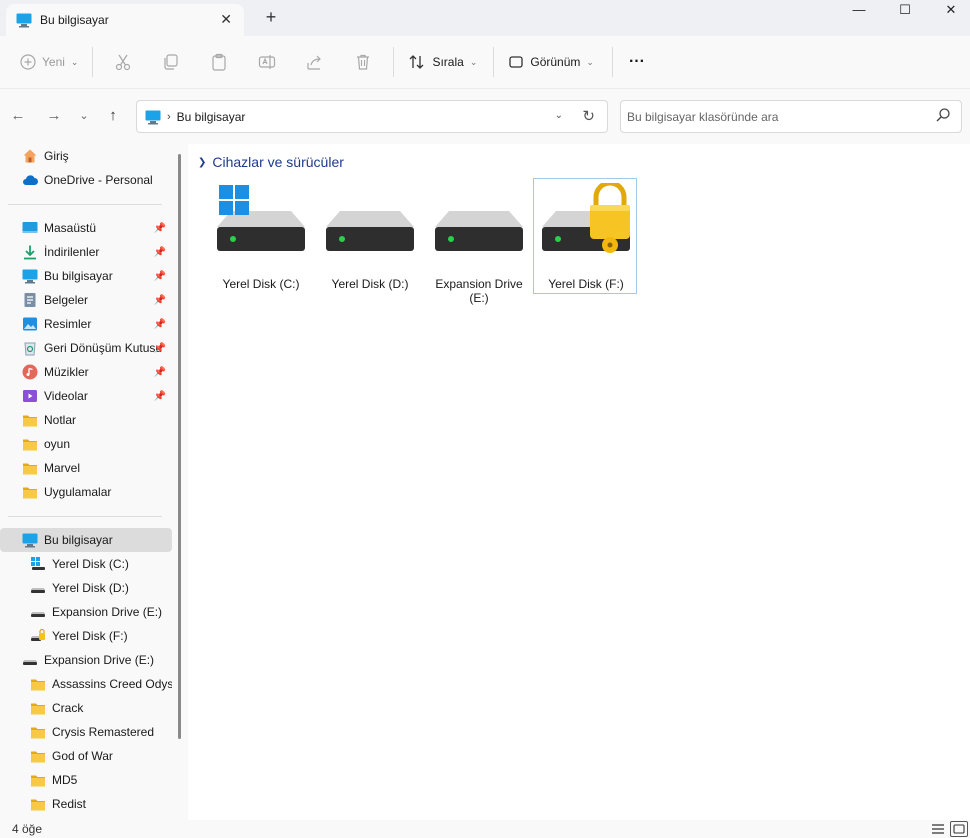 Image resolution: width=970 pixels, height=838 pixels. Describe the element at coordinates (179, 446) in the screenshot. I see `nav-scrollbar` at that location.